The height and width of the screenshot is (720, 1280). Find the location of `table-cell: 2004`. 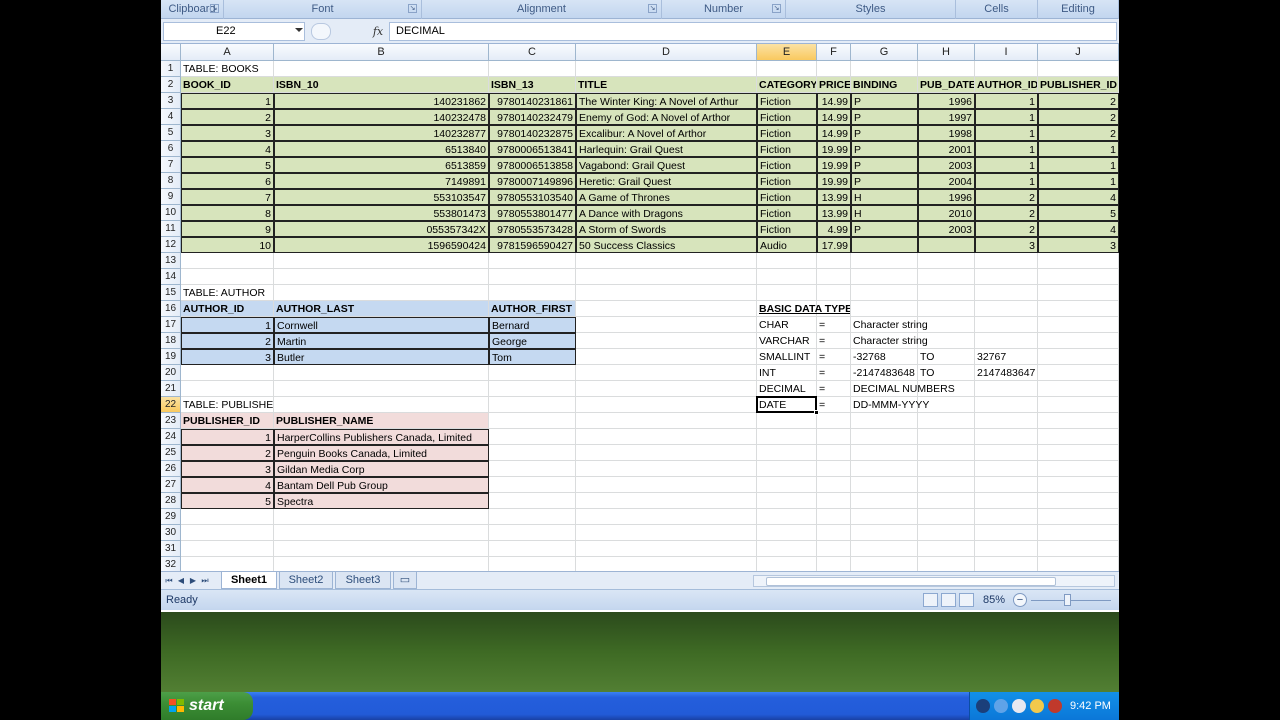

table-cell: 2004 is located at coordinates (946, 181).